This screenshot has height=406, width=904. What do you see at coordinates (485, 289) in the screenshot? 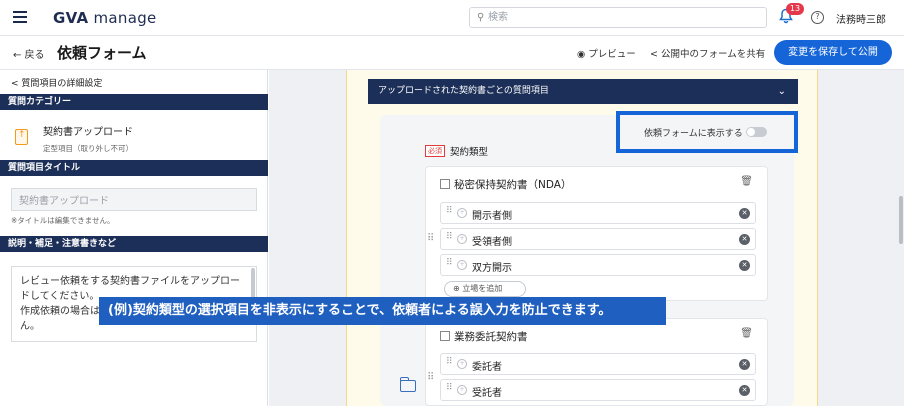
I see `add-option-button: ⊕ 立場を追加` at bounding box center [485, 289].